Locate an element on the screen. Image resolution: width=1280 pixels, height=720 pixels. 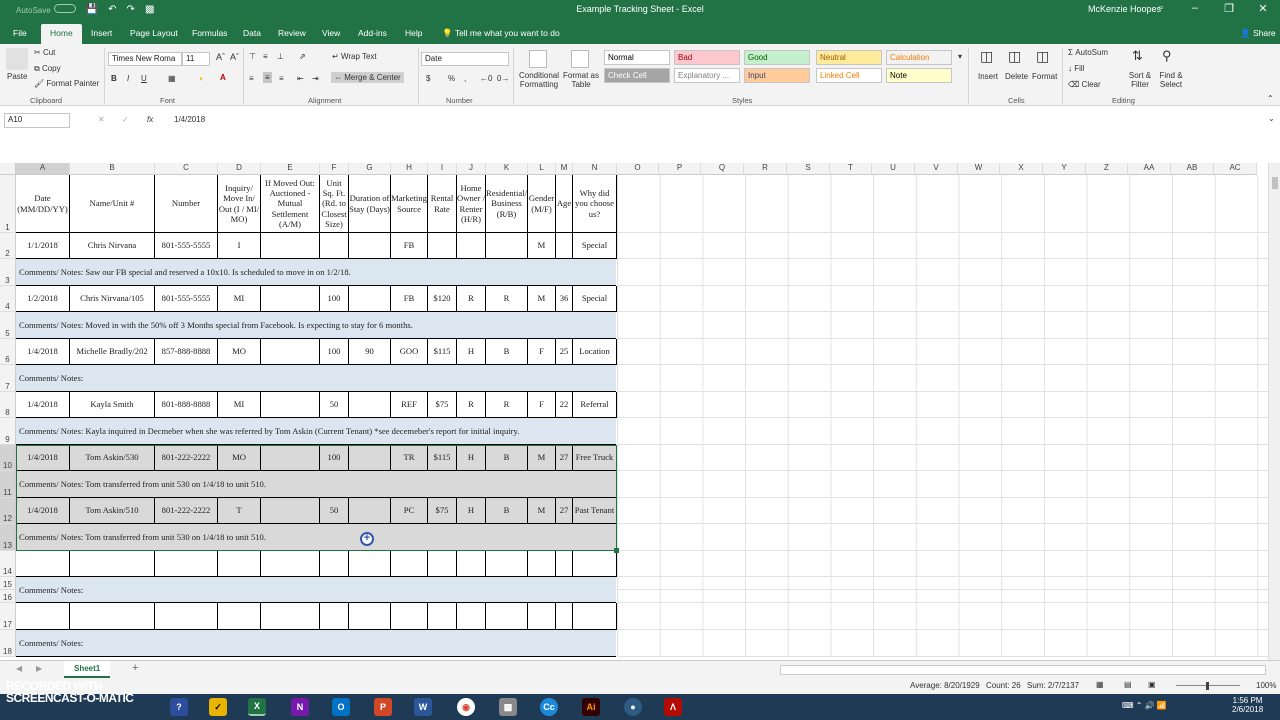
table-cell: $120 is located at coordinates (442, 299).